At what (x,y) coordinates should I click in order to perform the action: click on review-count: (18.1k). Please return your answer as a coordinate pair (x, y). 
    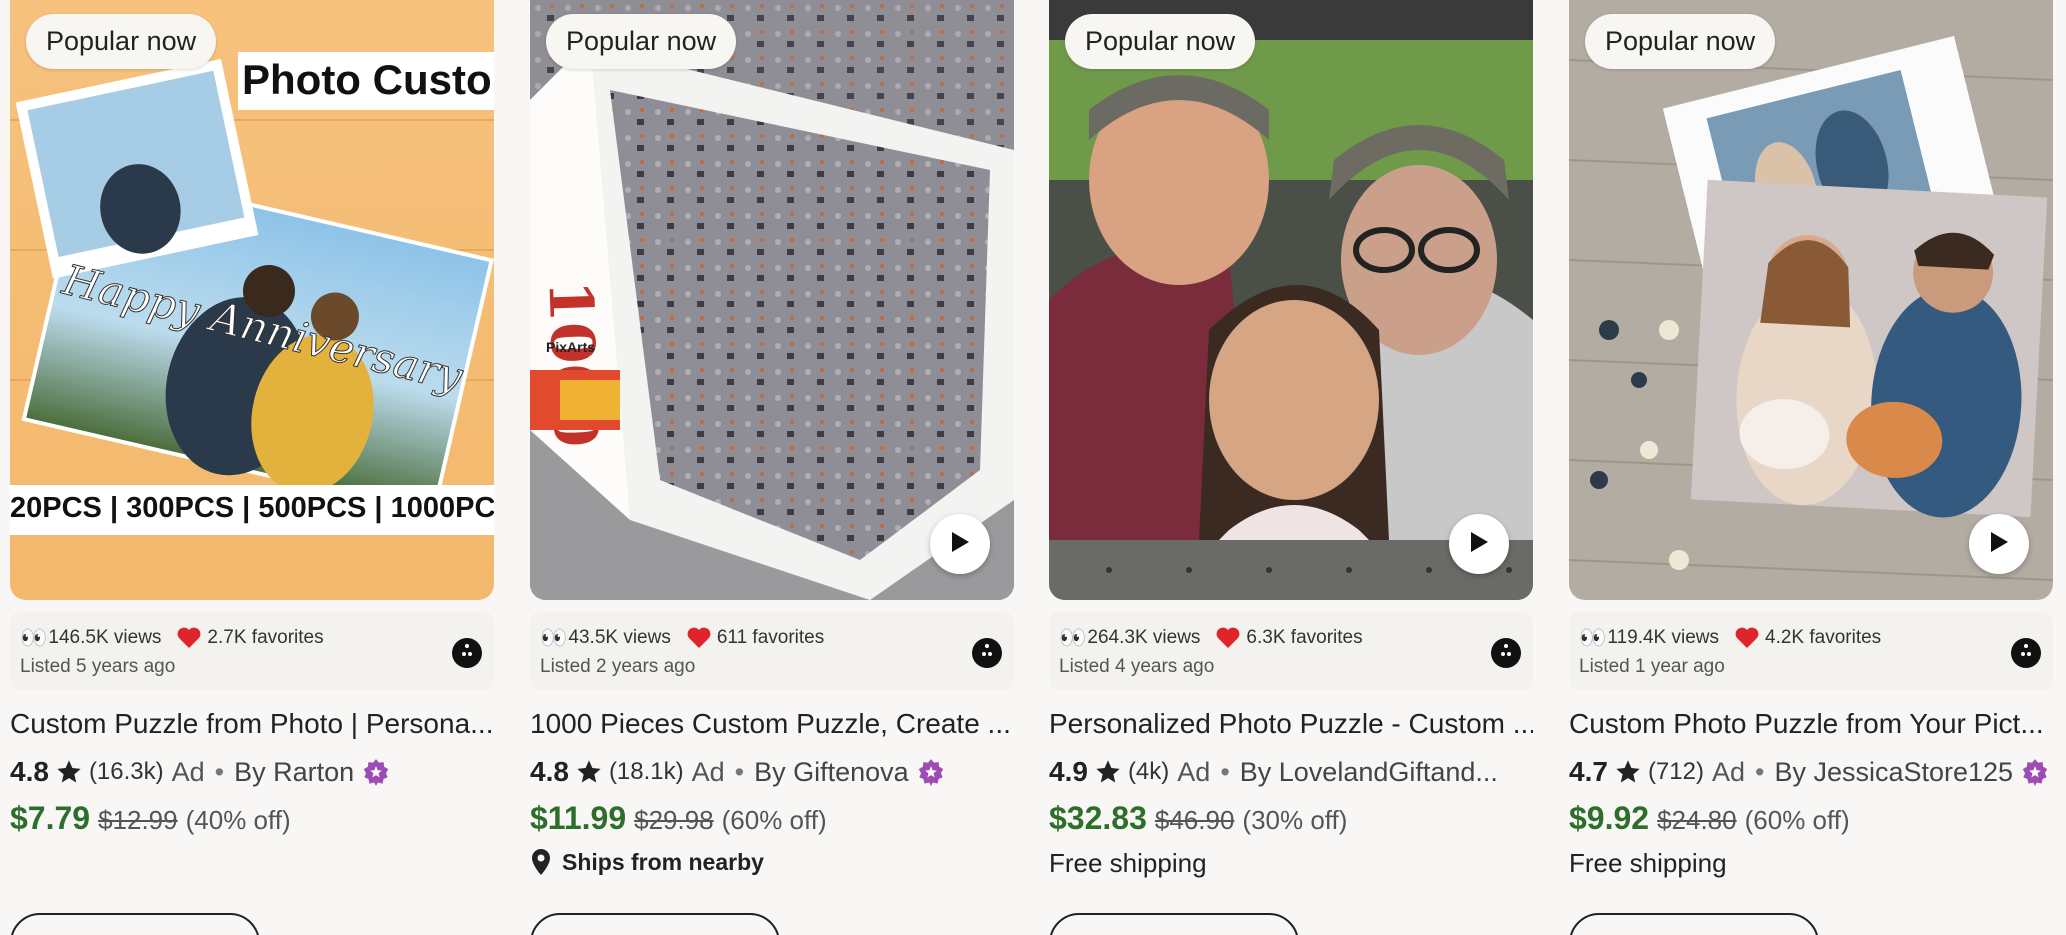
    Looking at the image, I should click on (646, 771).